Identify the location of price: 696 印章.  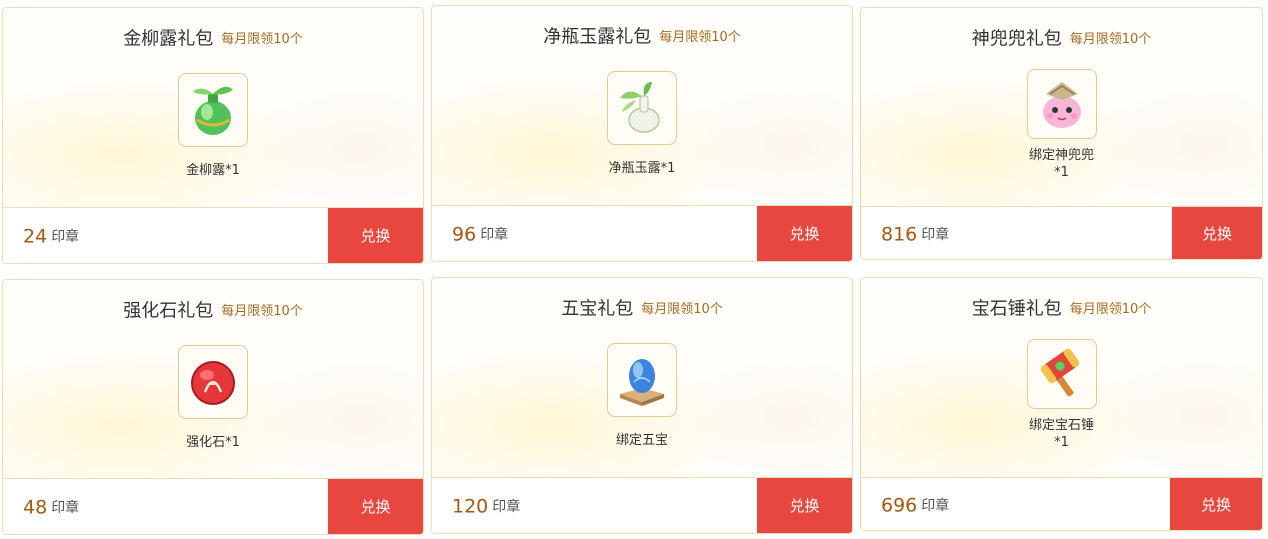
(915, 505).